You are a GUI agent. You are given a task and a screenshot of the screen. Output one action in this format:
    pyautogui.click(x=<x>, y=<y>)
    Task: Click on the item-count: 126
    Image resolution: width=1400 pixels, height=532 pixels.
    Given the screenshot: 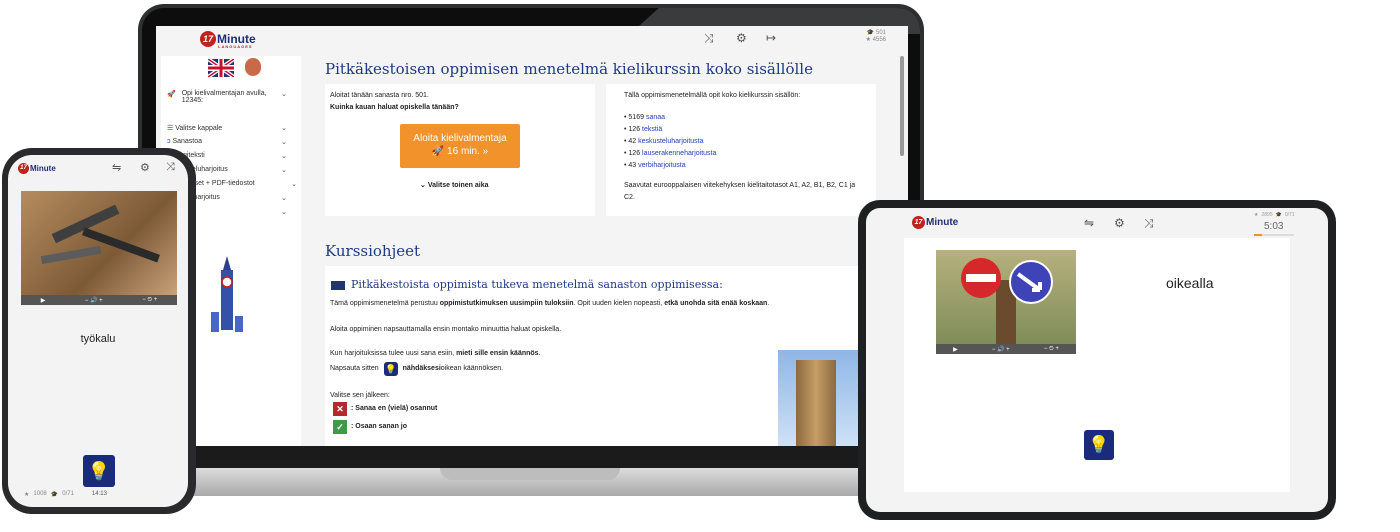 What is the action you would take?
    pyautogui.click(x=634, y=153)
    